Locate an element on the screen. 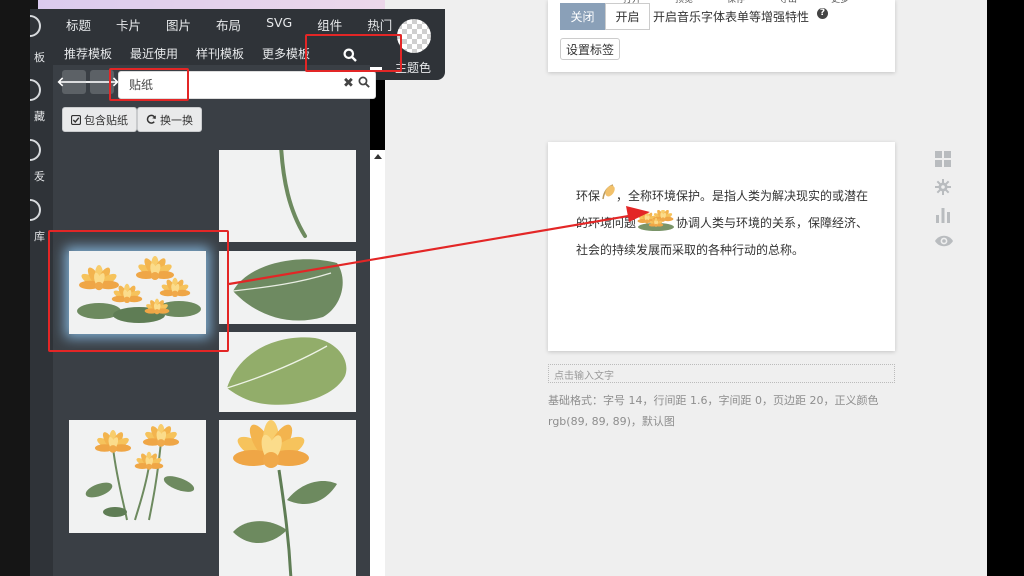  grid-icon is located at coordinates (943, 159).